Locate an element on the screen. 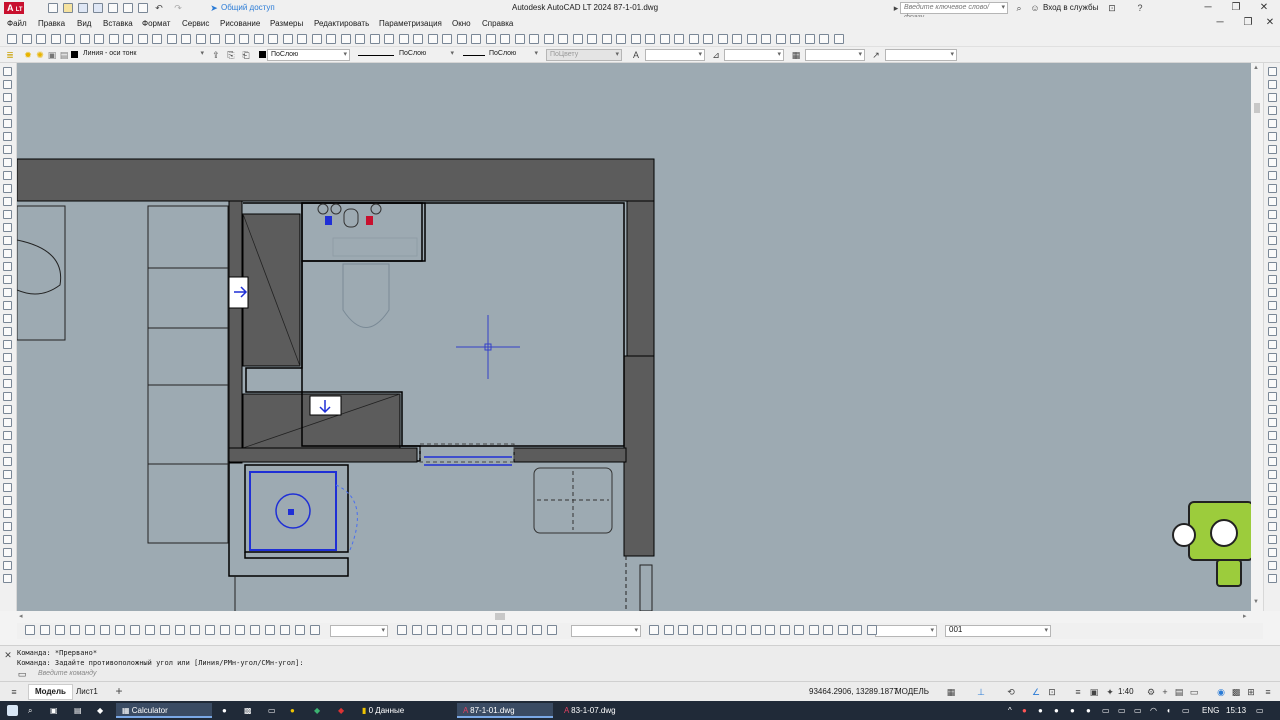  share-icon: ➤ is located at coordinates (214, 8).